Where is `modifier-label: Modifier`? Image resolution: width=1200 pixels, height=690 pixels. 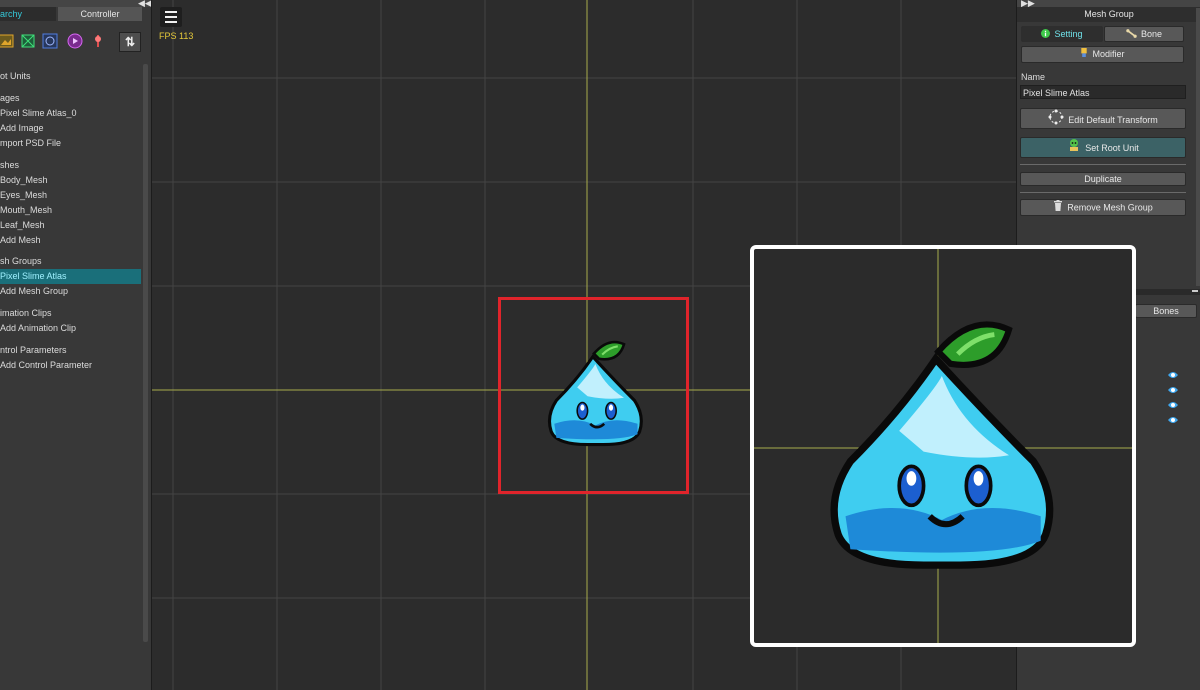 modifier-label: Modifier is located at coordinates (1108, 54).